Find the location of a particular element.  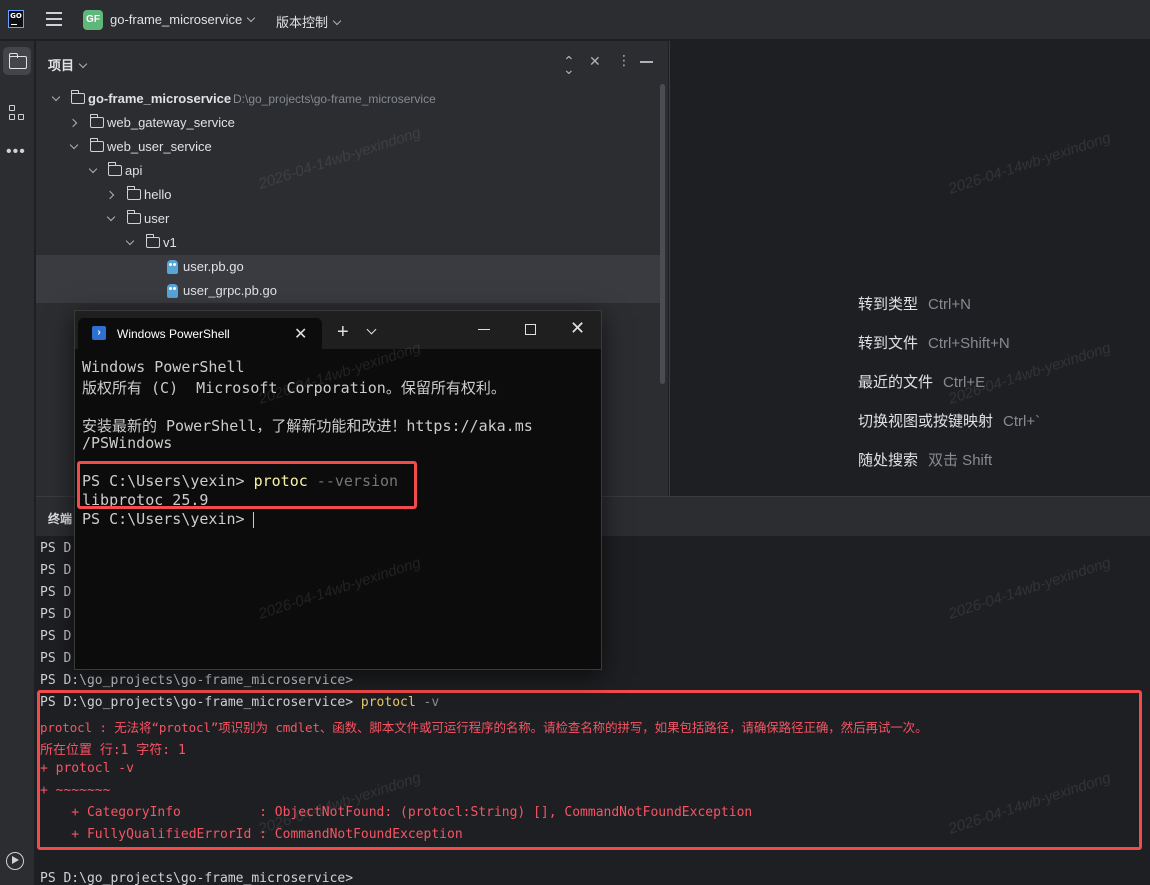

tree-row-web-user: web_user_service is located at coordinates (348, 147).